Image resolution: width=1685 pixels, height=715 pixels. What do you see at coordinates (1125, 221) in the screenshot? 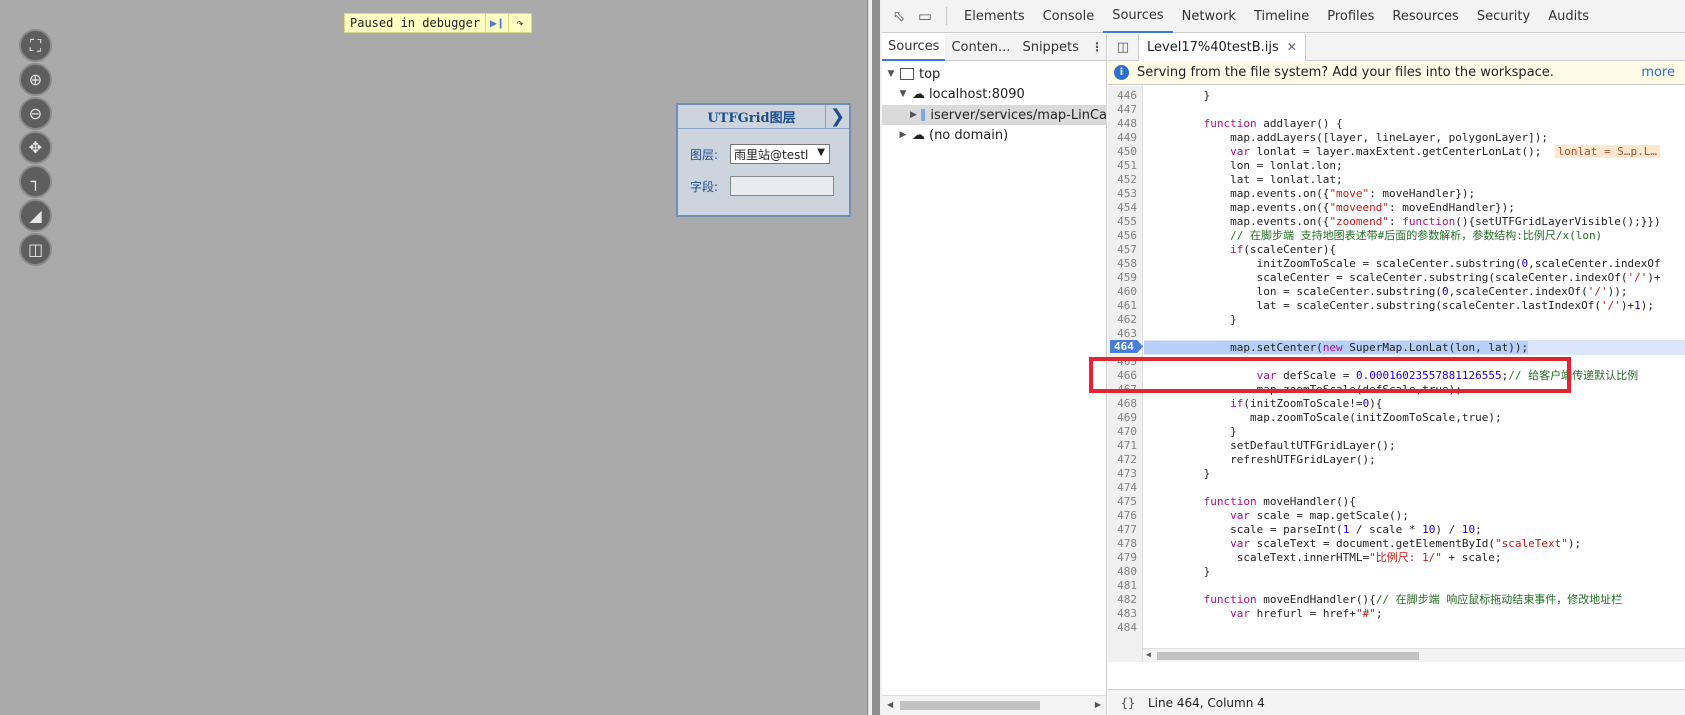
I see `line-number: 455` at bounding box center [1125, 221].